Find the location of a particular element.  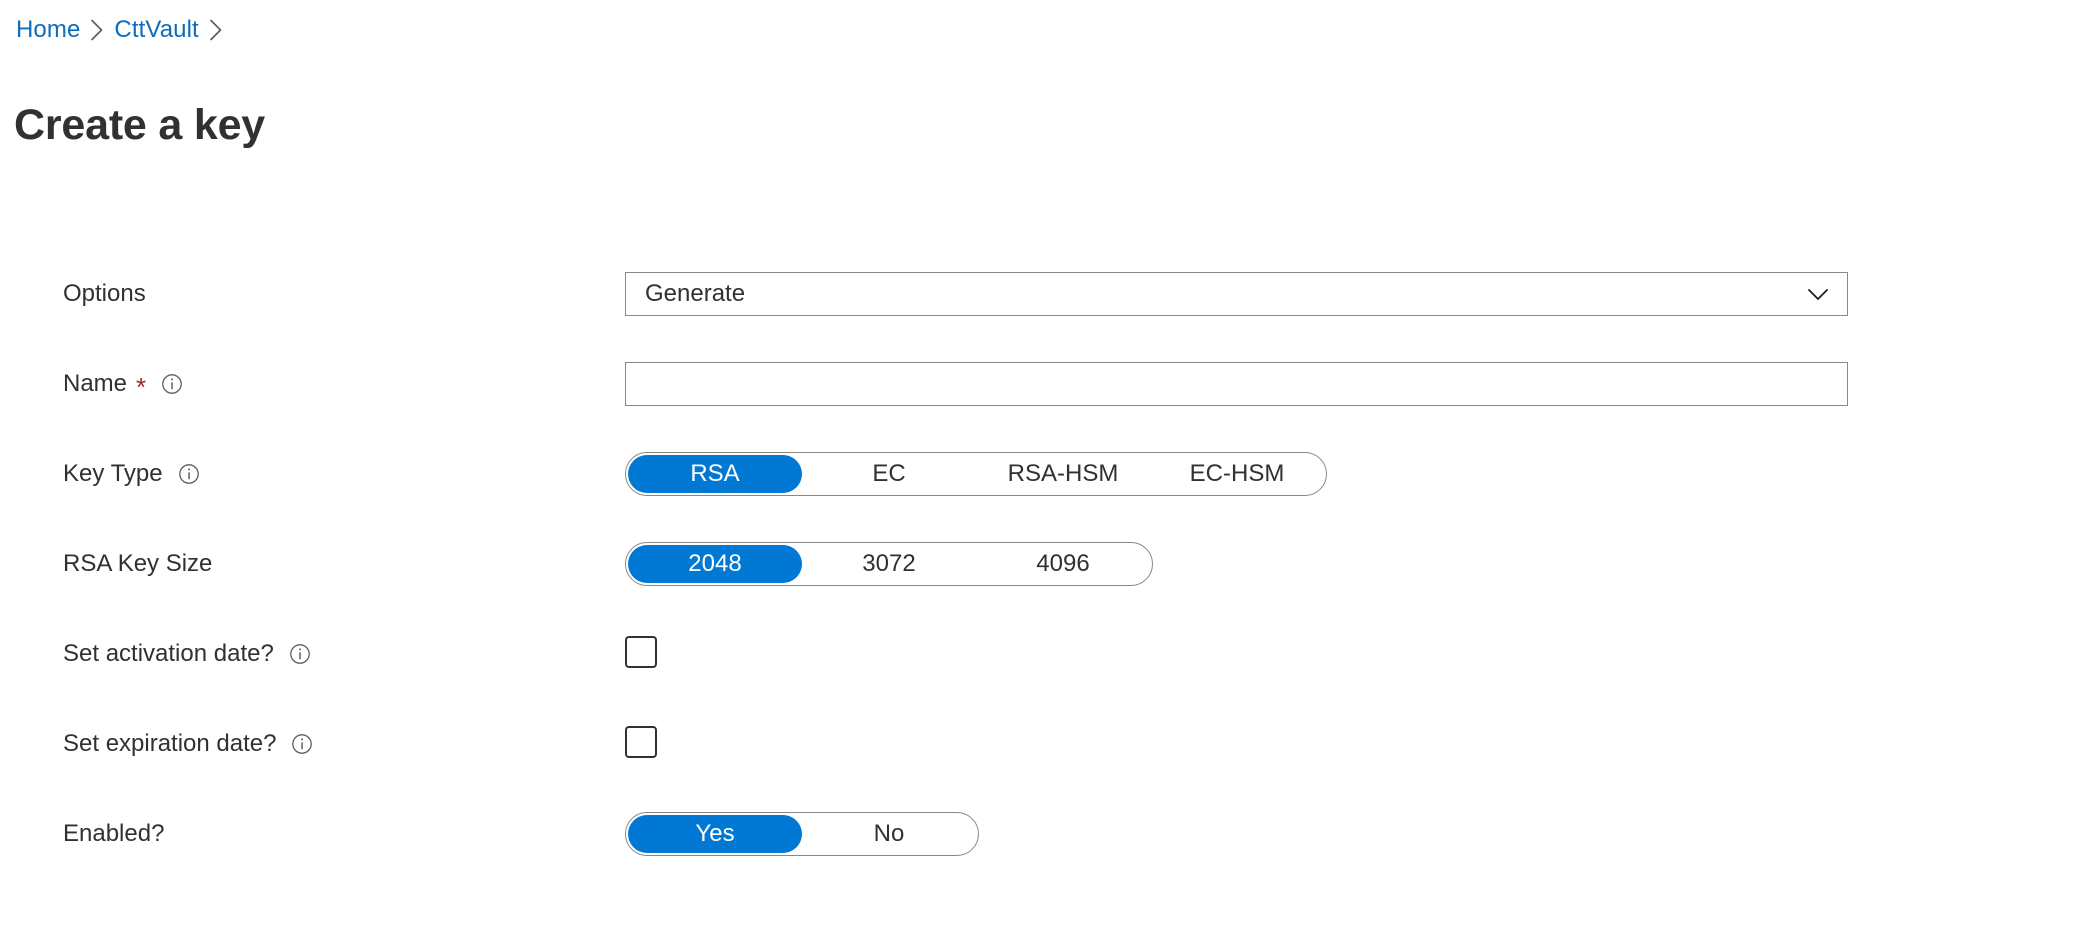

control-enabled: Yes No is located at coordinates (802, 834).